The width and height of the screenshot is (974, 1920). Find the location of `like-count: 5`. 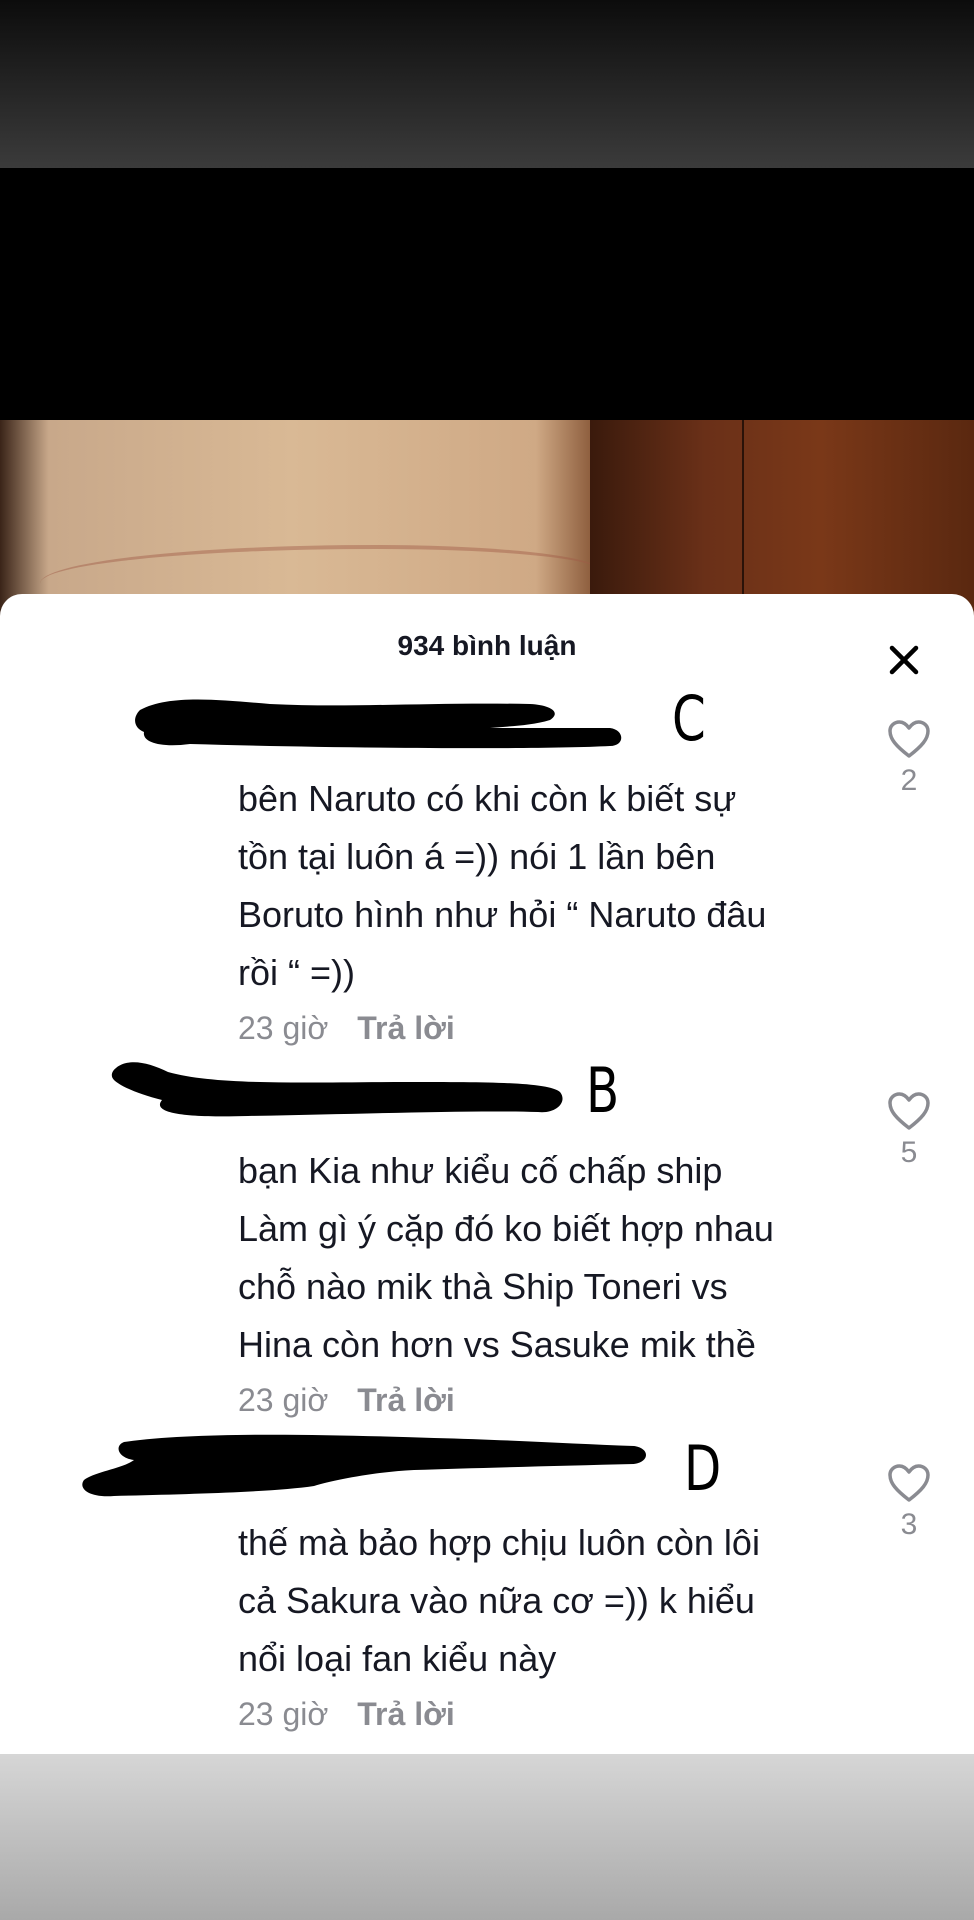

like-count: 5 is located at coordinates (909, 1152).